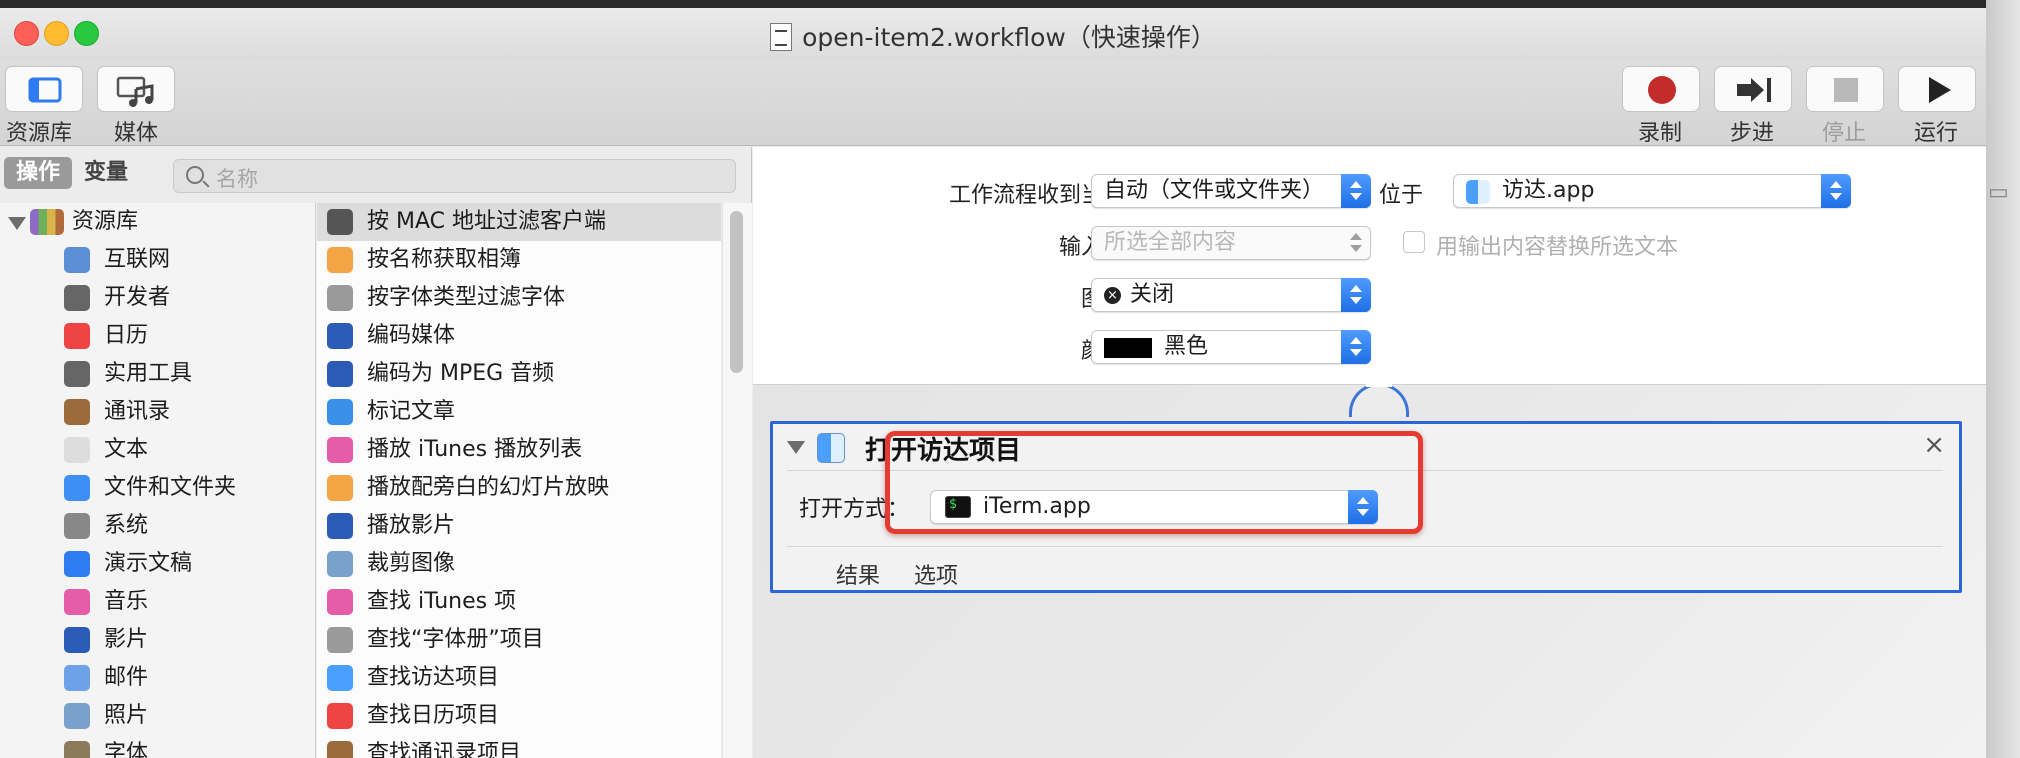 The image size is (2020, 758). What do you see at coordinates (157, 602) in the screenshot?
I see `category-item: 音乐` at bounding box center [157, 602].